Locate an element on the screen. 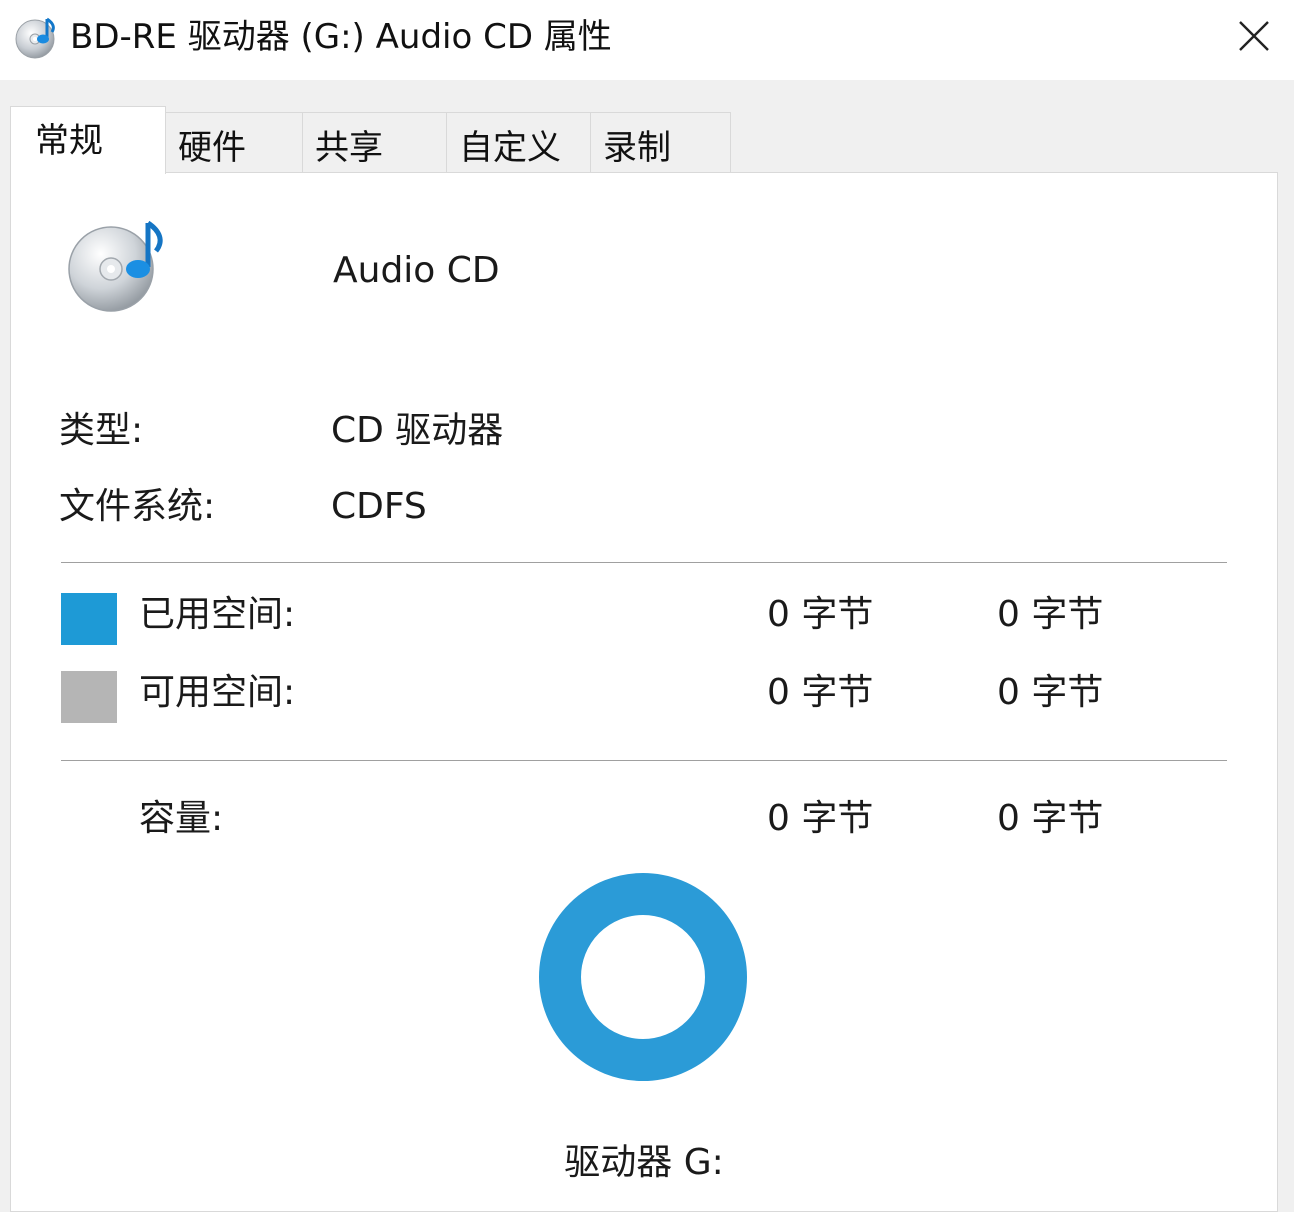  title-bar: BD-RE 驱动器 (G:) Audio CD 属性 is located at coordinates (647, 40).